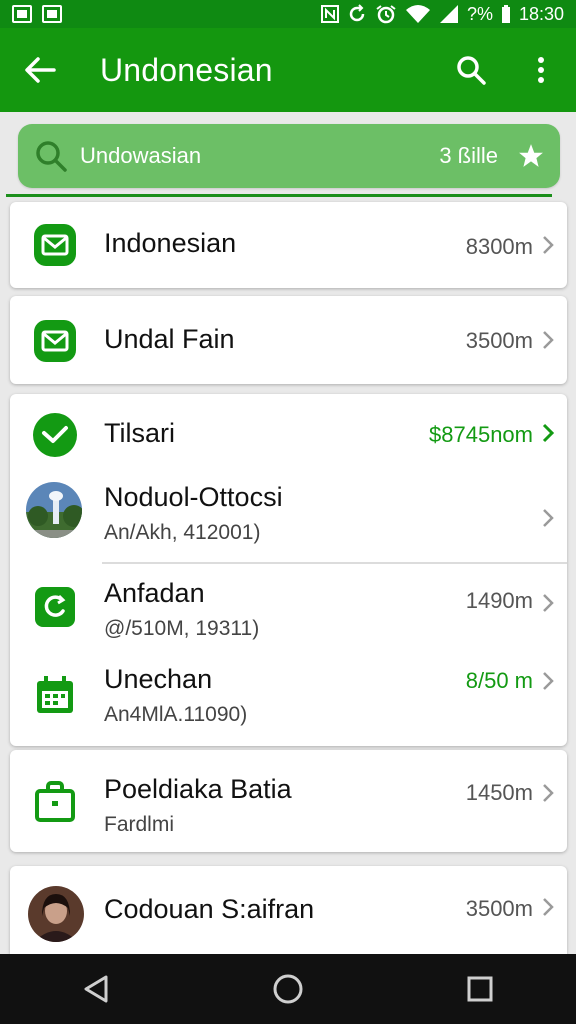 The image size is (576, 1024). I want to click on item-subtitle: An4MlA.11090), so click(176, 714).